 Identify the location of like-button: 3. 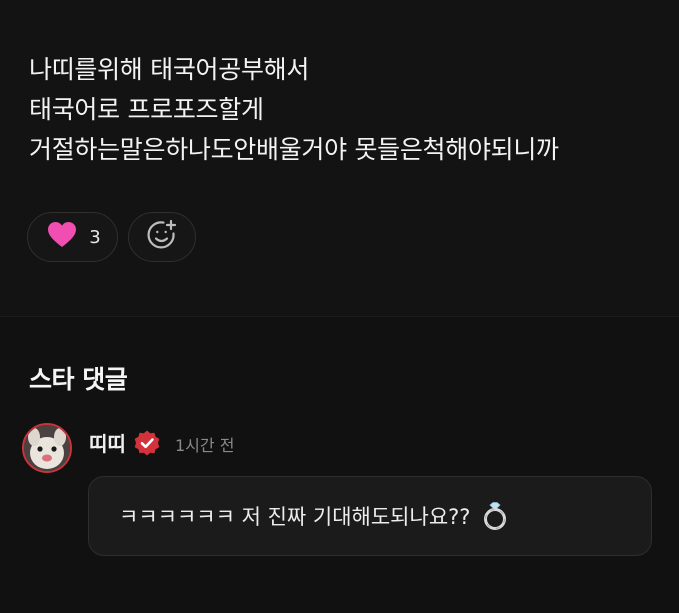
(72, 237).